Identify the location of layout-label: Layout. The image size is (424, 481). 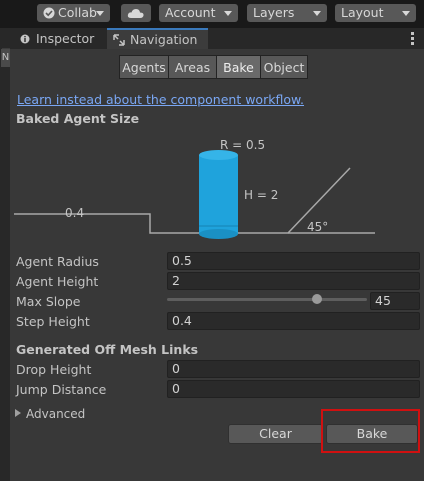
(362, 12).